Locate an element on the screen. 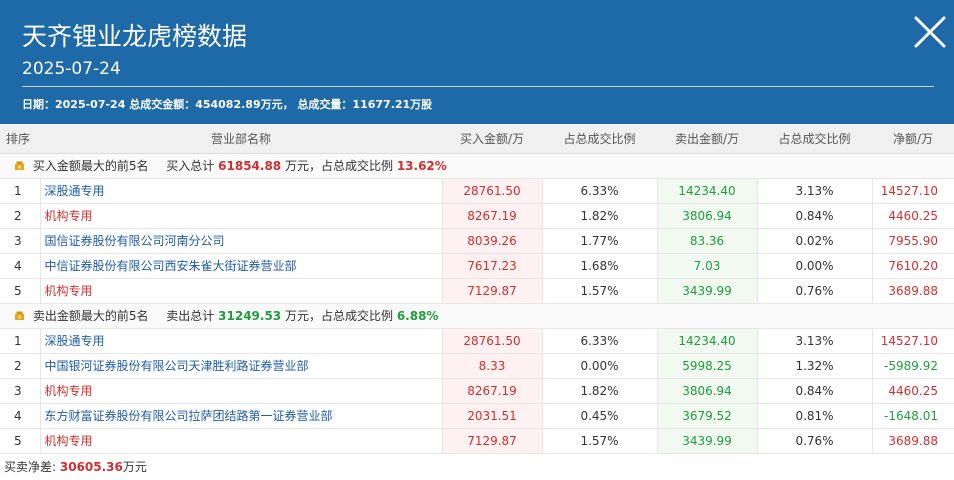 The height and width of the screenshot is (480, 954). branch-link: 中国银河证券股份有限公司天津胜利路证券营业部 is located at coordinates (240, 366).